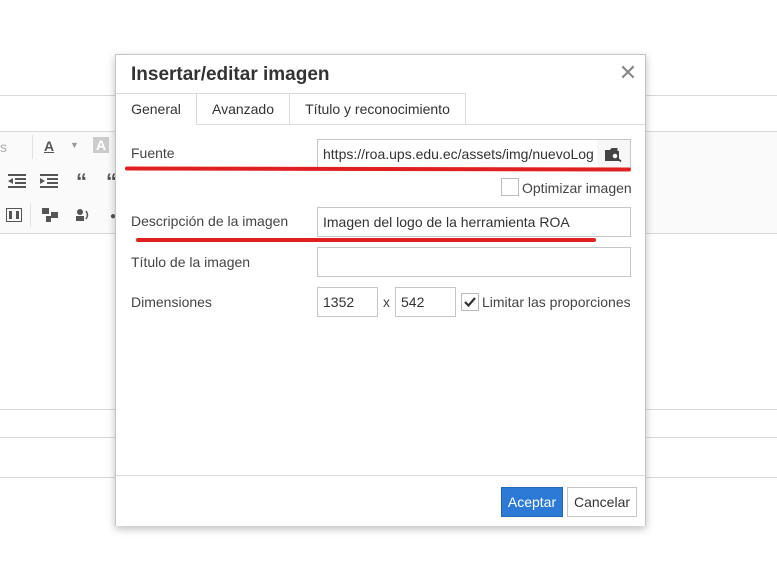 Image resolution: width=777 pixels, height=582 pixels. I want to click on source-label: Fuente, so click(153, 153).